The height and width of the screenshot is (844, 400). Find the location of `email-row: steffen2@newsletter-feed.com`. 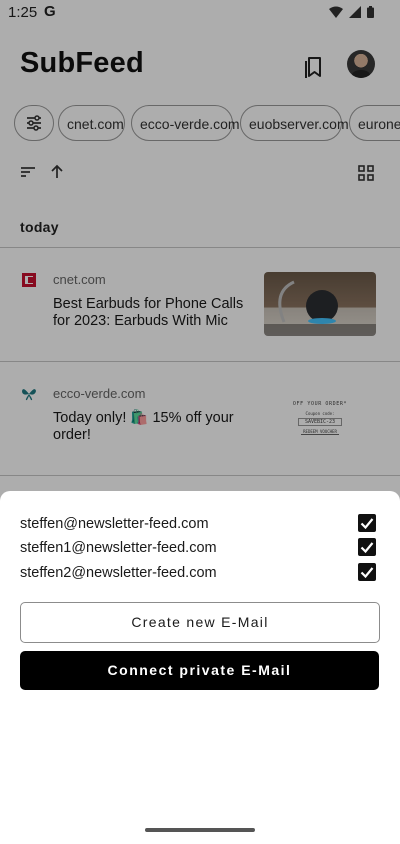

email-row: steffen2@newsletter-feed.com is located at coordinates (200, 574).